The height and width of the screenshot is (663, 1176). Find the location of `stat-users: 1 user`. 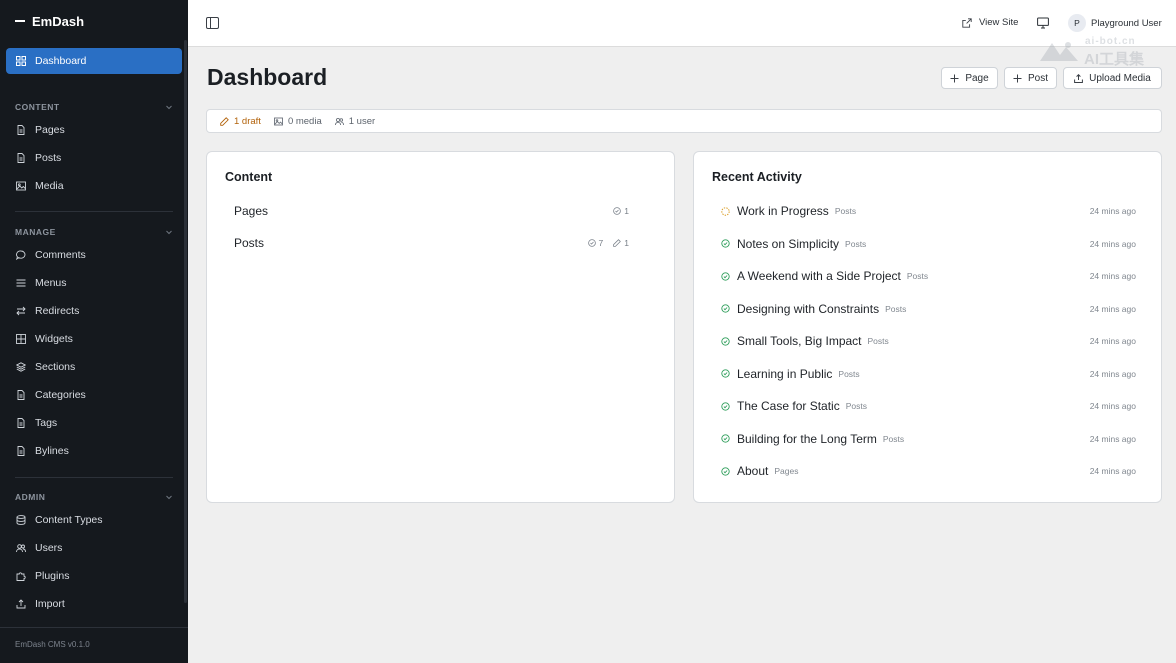

stat-users: 1 user is located at coordinates (355, 121).